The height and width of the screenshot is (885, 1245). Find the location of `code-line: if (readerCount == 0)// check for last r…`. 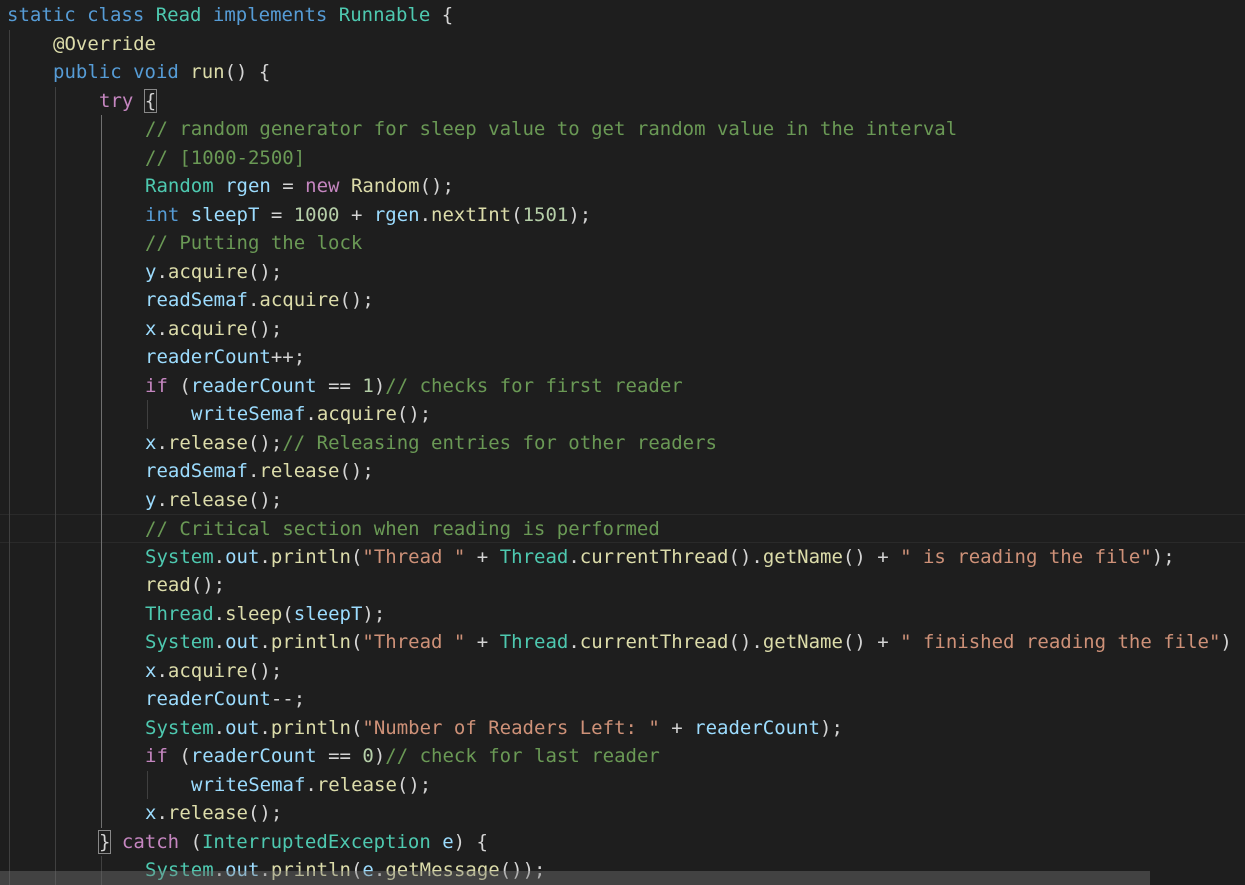

code-line: if (readerCount == 0)// check for last r… is located at coordinates (622, 756).